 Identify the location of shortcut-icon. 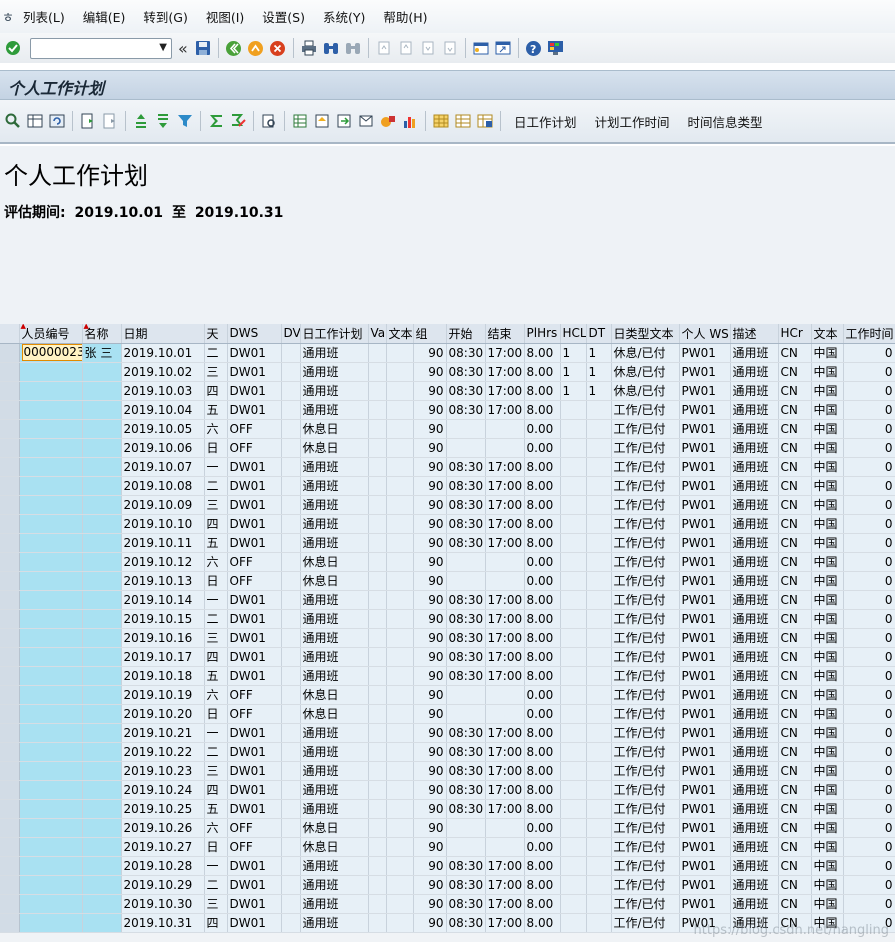
(503, 48).